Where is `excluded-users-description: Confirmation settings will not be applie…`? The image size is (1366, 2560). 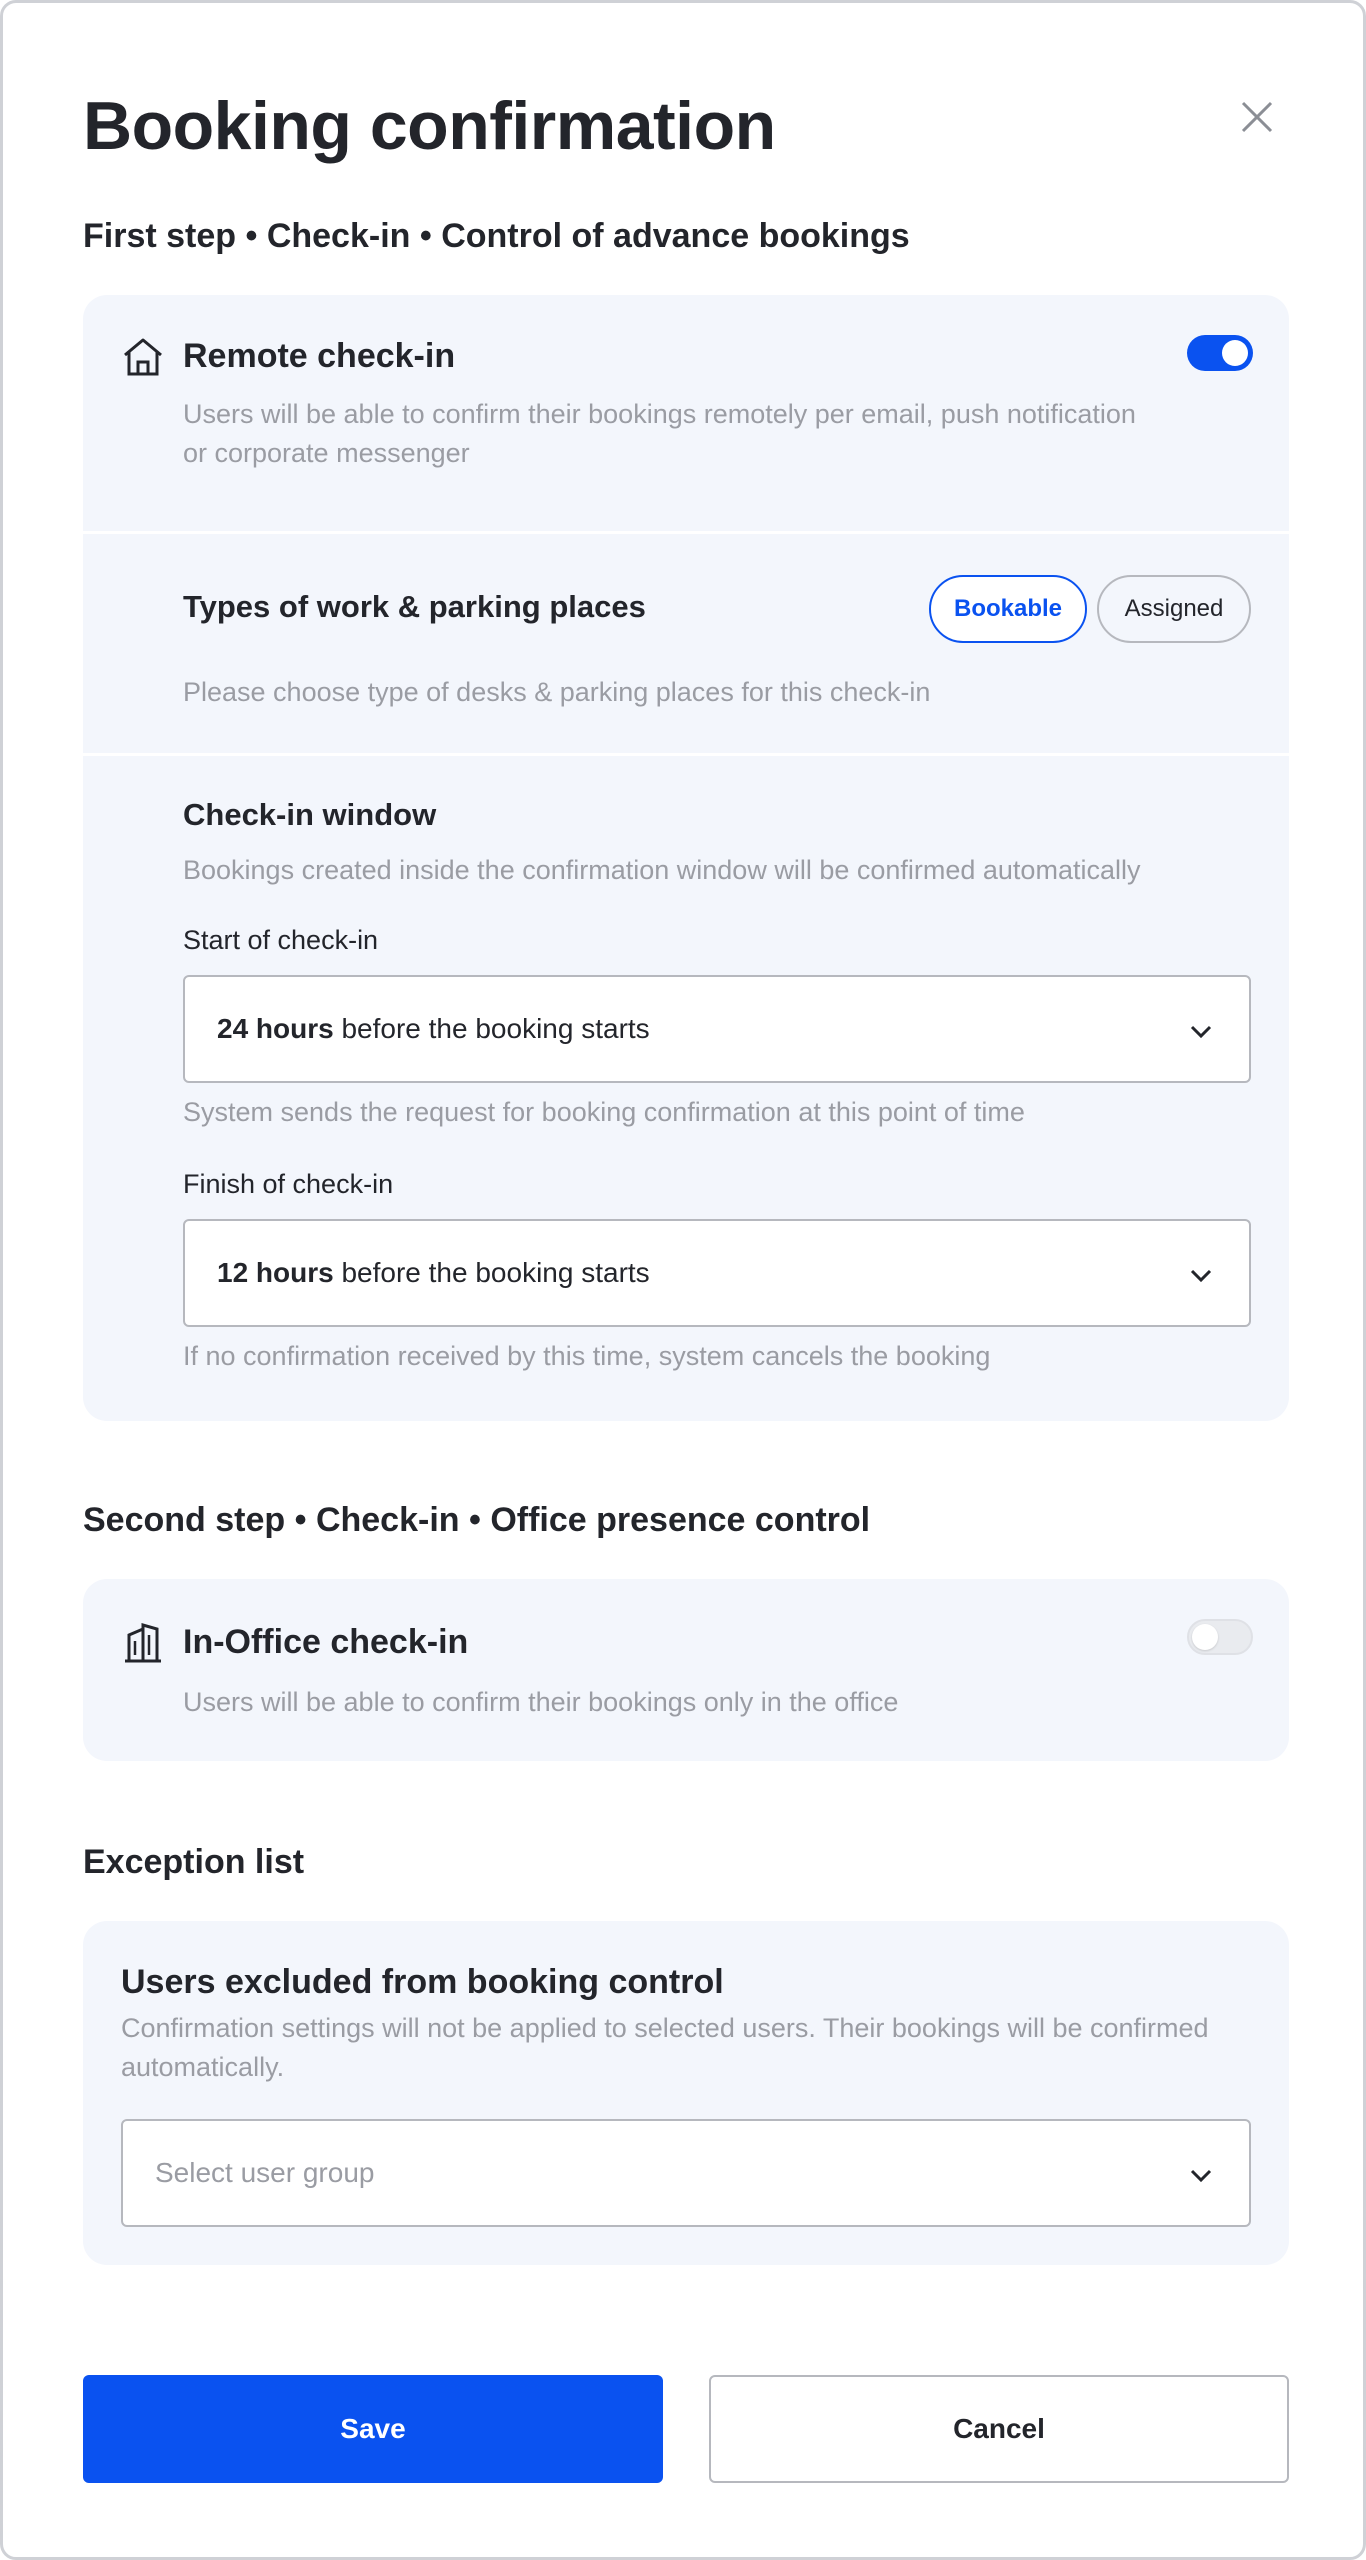
excluded-users-description: Confirmation settings will not be applie… is located at coordinates (665, 2047).